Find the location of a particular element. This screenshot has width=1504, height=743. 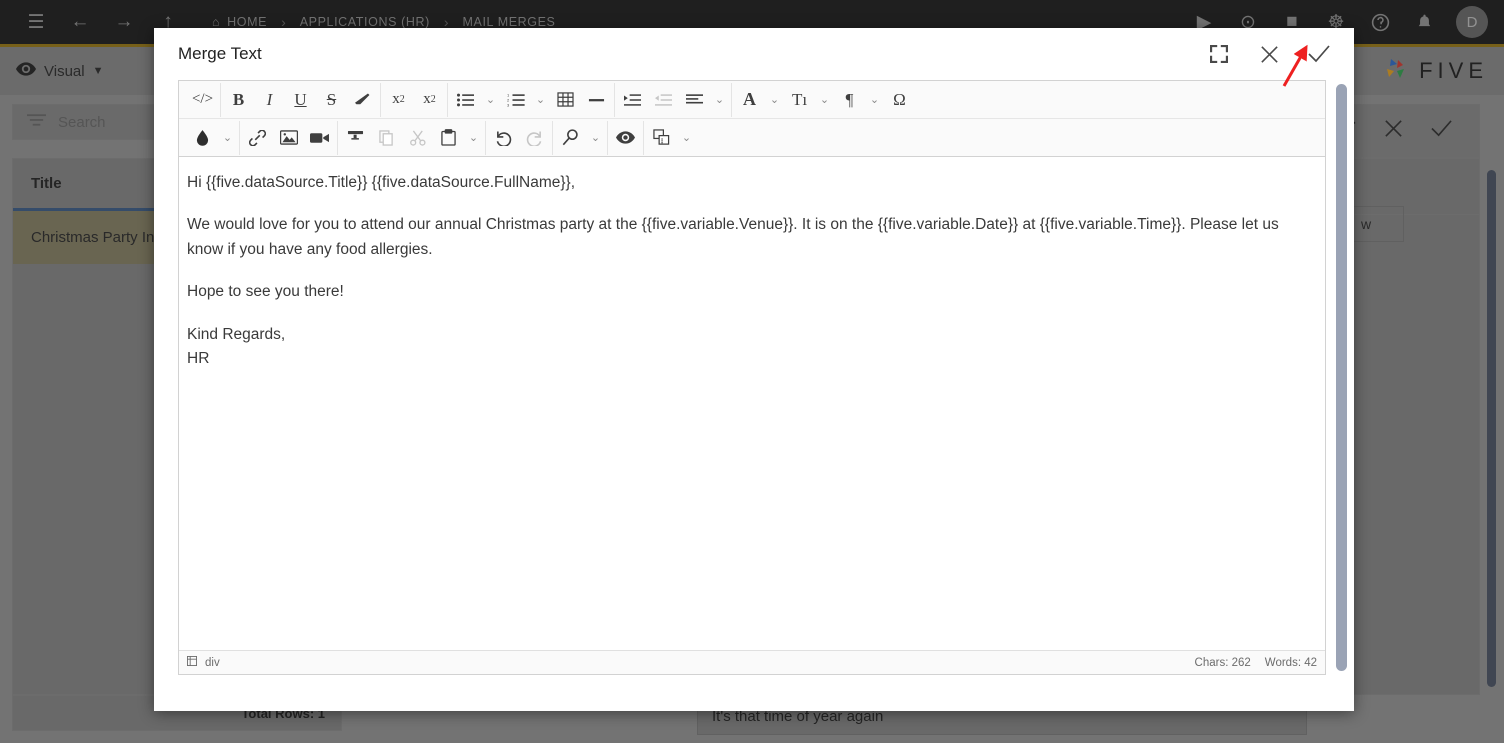

bulleted-list-button is located at coordinates (465, 100).